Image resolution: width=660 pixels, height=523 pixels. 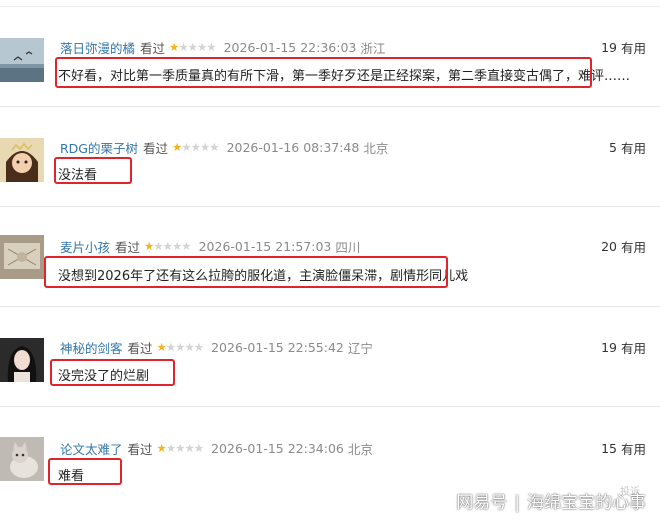 What do you see at coordinates (97, 47) in the screenshot?
I see `username-link: 落日弥漫的橘` at bounding box center [97, 47].